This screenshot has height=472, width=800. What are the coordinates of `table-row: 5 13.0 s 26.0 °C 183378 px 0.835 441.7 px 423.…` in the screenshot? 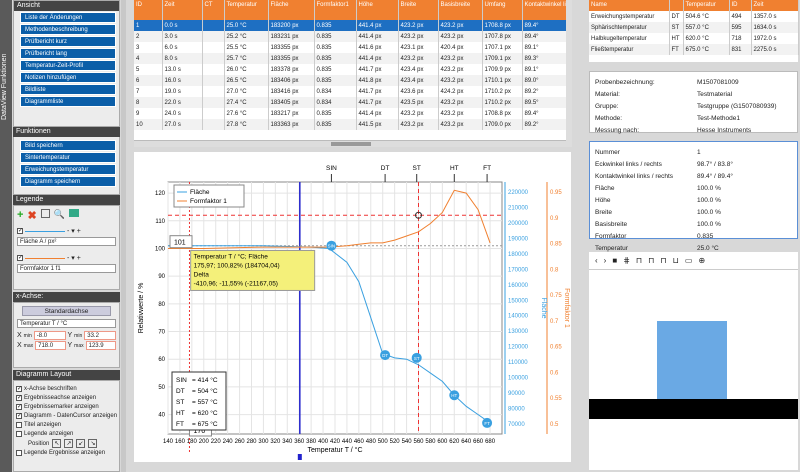 It's located at (350, 69).